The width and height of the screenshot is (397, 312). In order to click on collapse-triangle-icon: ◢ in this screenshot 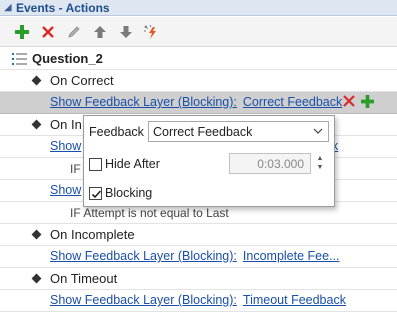, I will do `click(8, 7)`.